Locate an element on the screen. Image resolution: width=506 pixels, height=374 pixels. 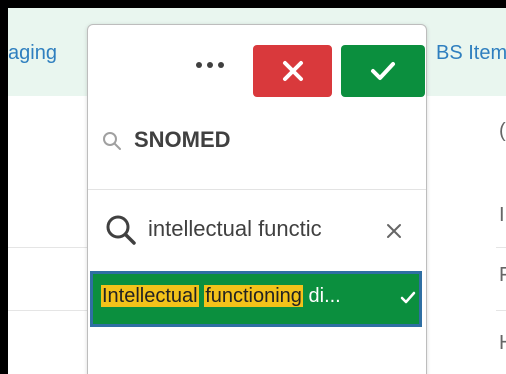
background-tab-right: BS Item is located at coordinates (471, 53).